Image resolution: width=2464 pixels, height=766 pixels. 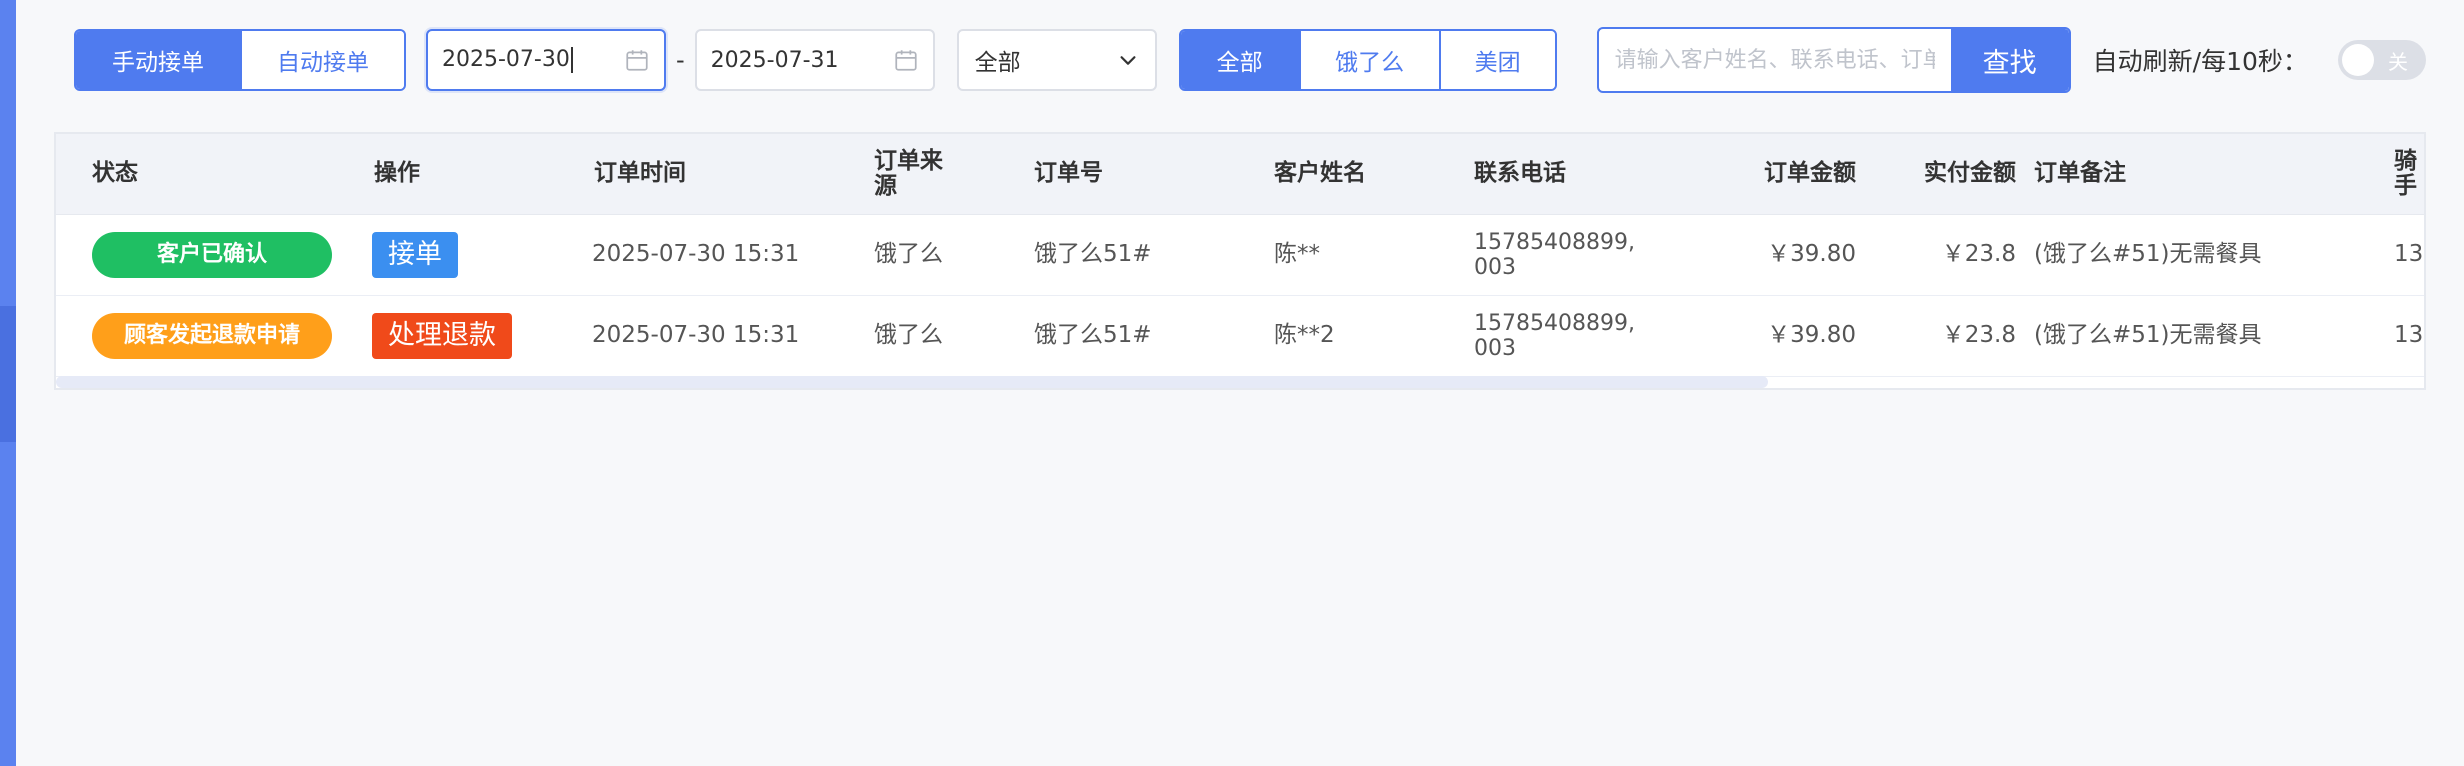 I want to click on header-paid: 实付金额, so click(x=1970, y=173).